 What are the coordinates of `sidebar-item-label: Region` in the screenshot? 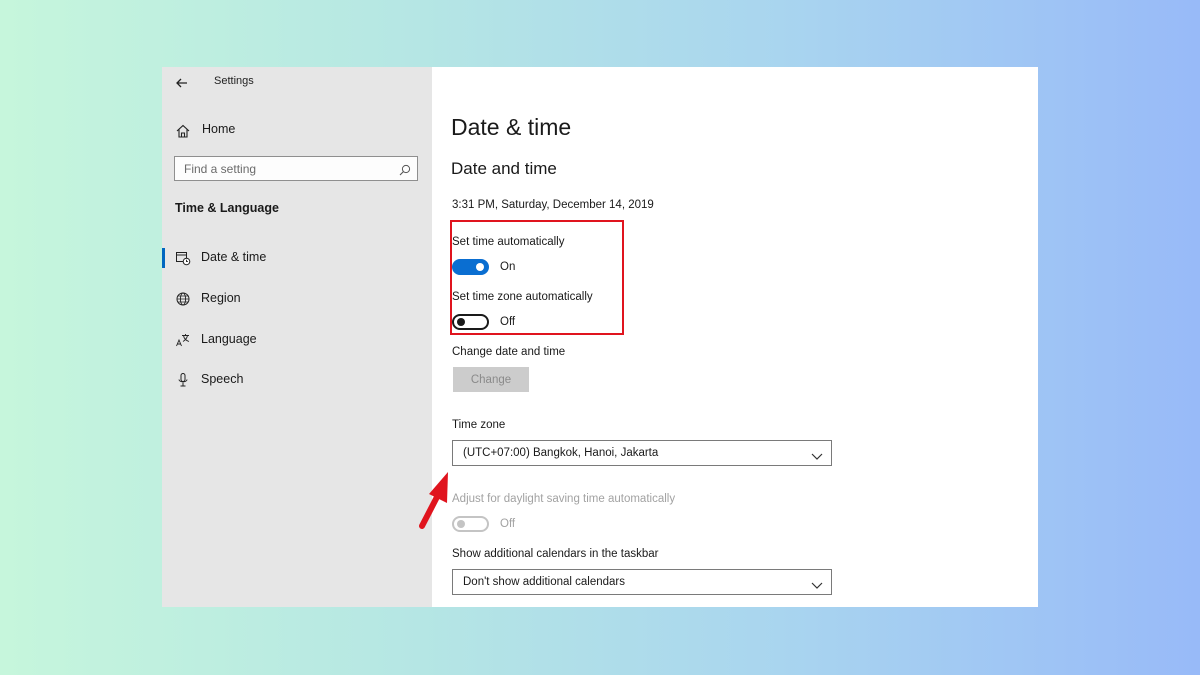 It's located at (221, 298).